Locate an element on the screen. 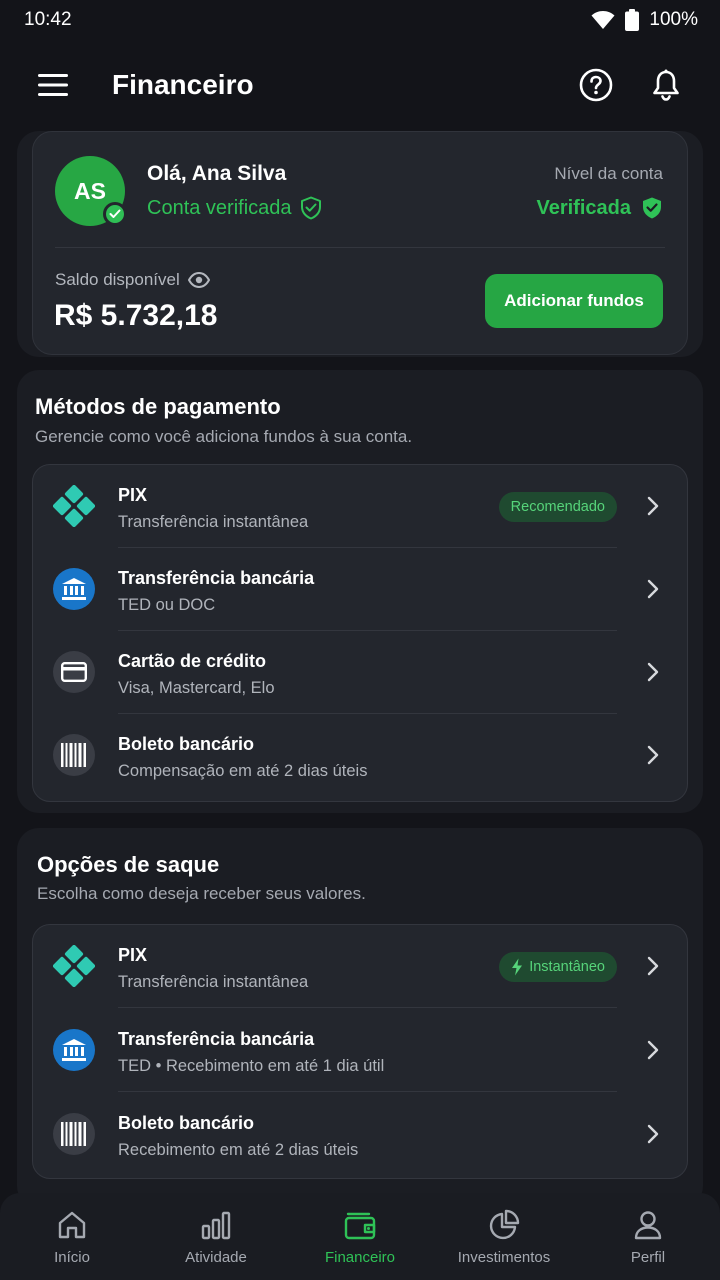 The width and height of the screenshot is (720, 1280). nav-item-perfil: Perfil is located at coordinates (648, 1236).